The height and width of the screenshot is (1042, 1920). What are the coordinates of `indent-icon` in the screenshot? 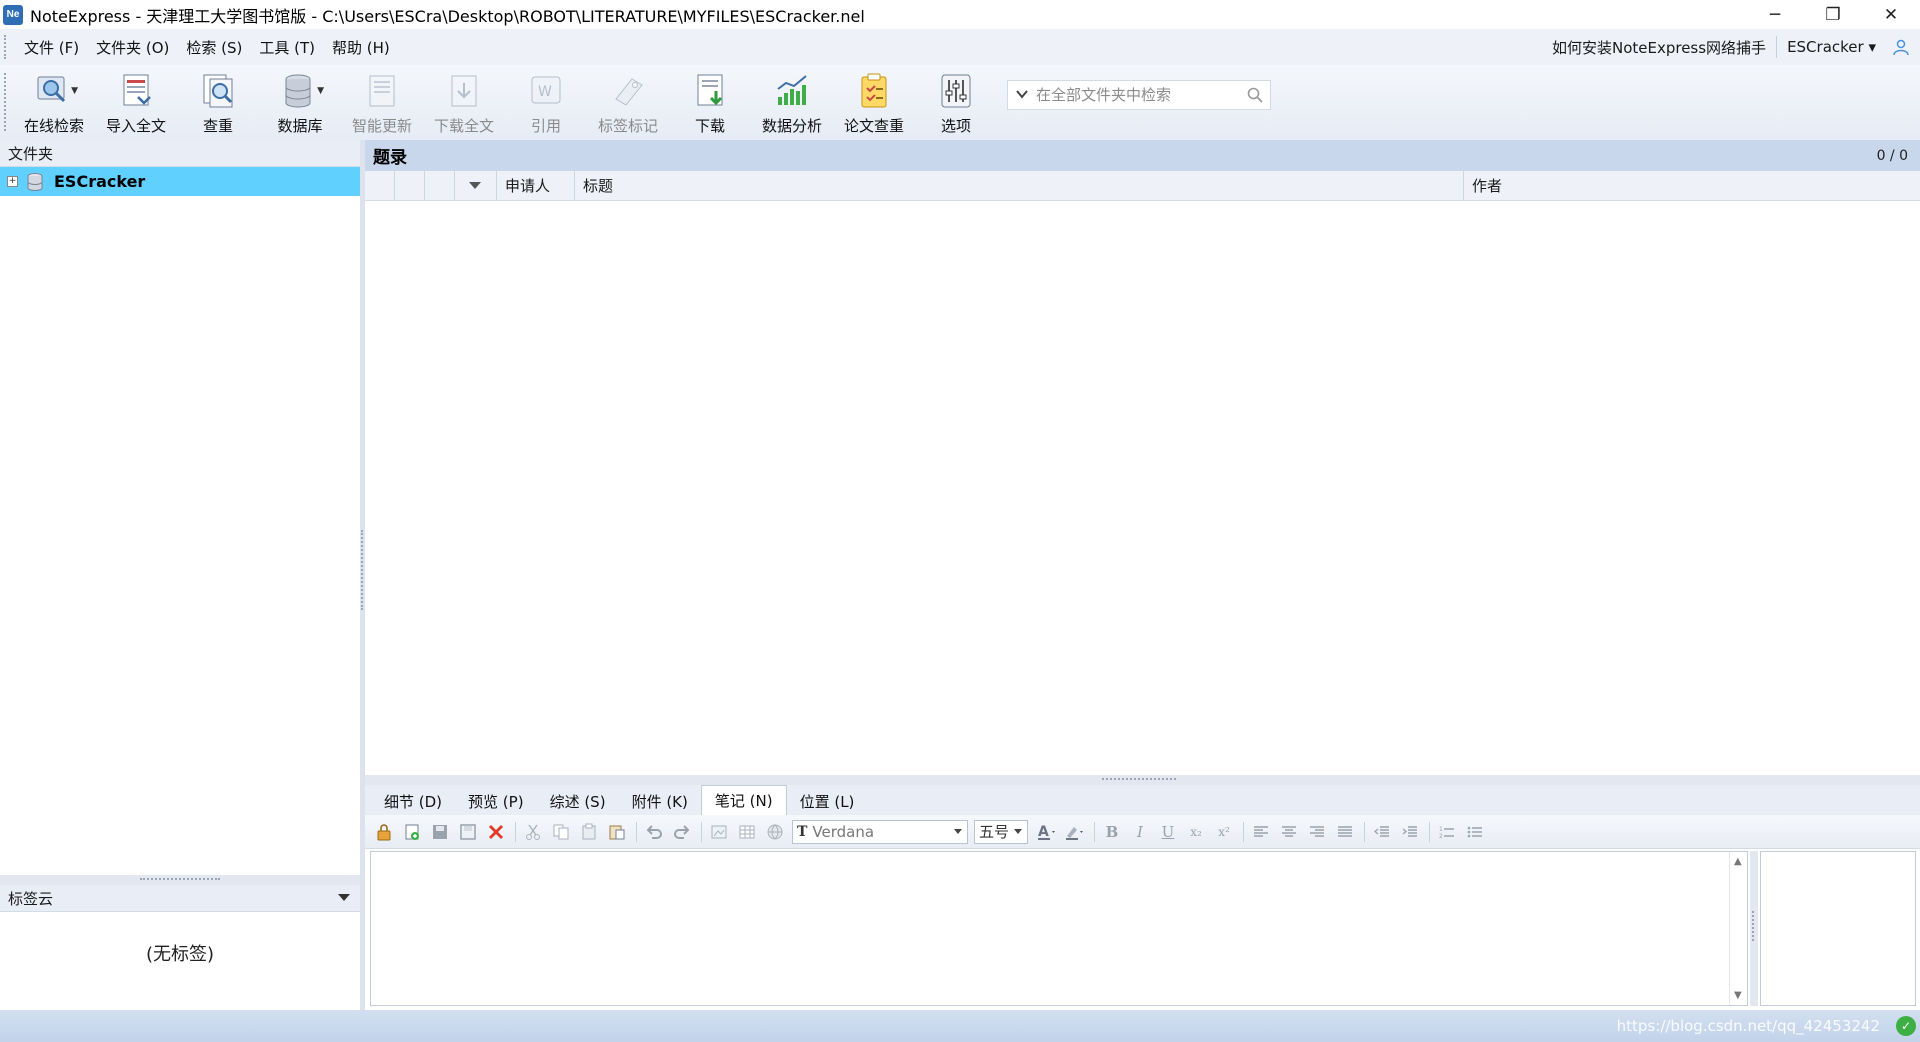 It's located at (1410, 832).